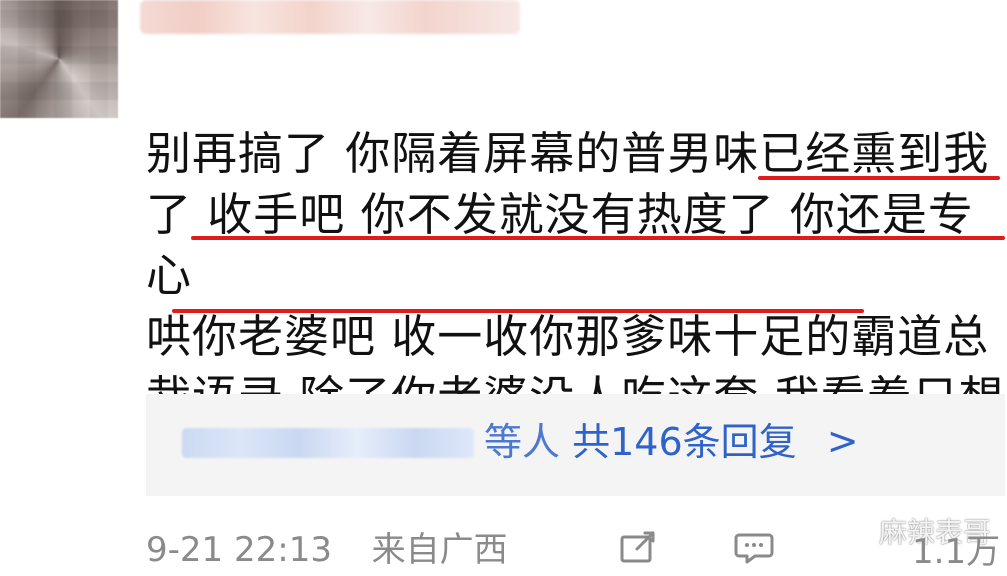 The image size is (1007, 576). Describe the element at coordinates (522, 442) in the screenshot. I see `reply-suffix: 等人` at that location.